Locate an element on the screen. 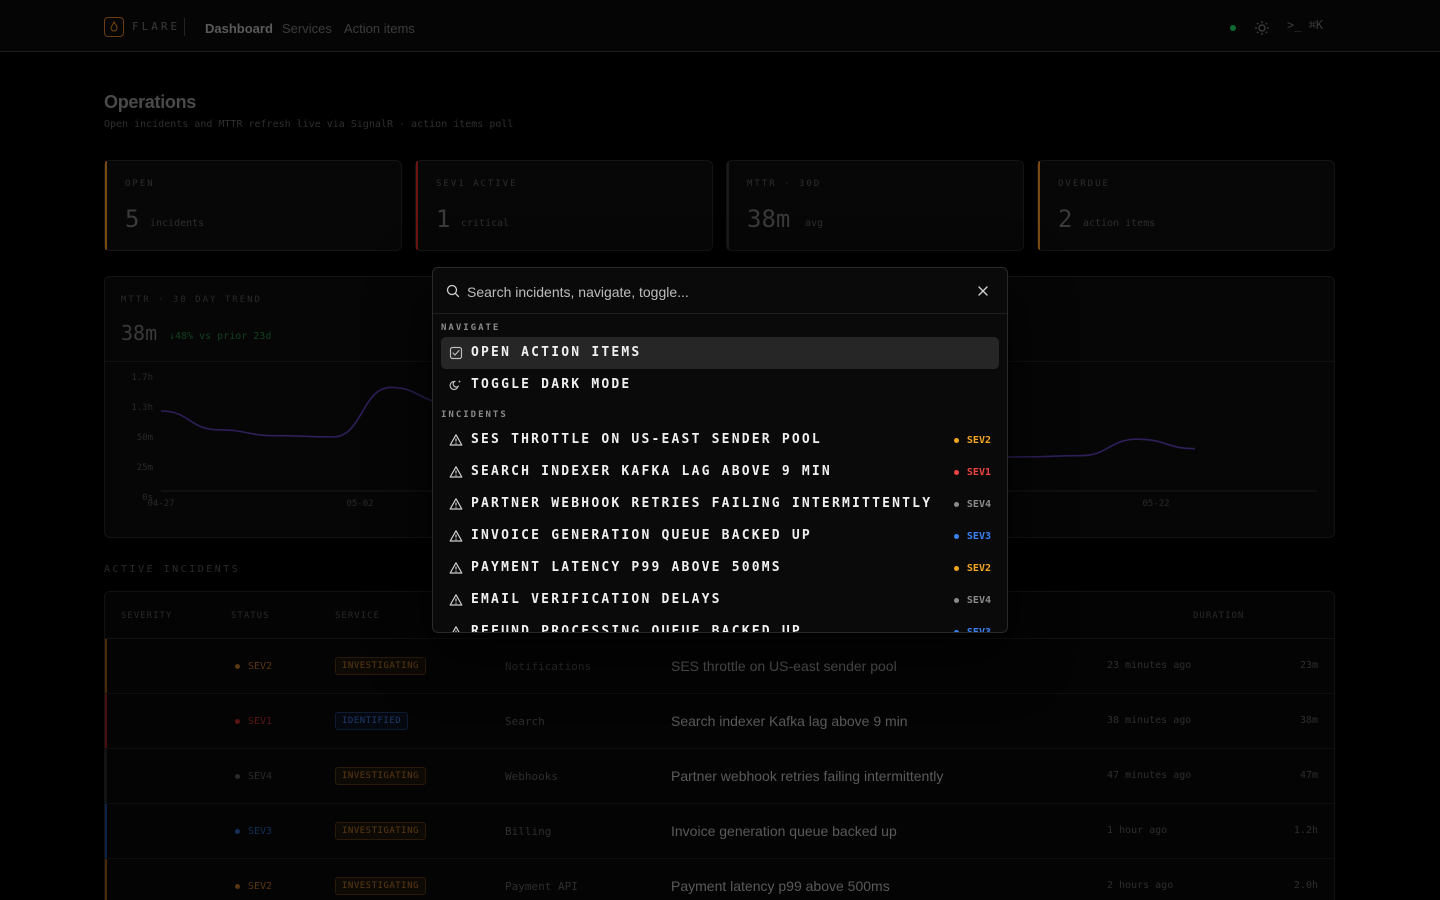 The height and width of the screenshot is (900, 1440). group-label-incidents: INCIDENTS is located at coordinates (474, 415).